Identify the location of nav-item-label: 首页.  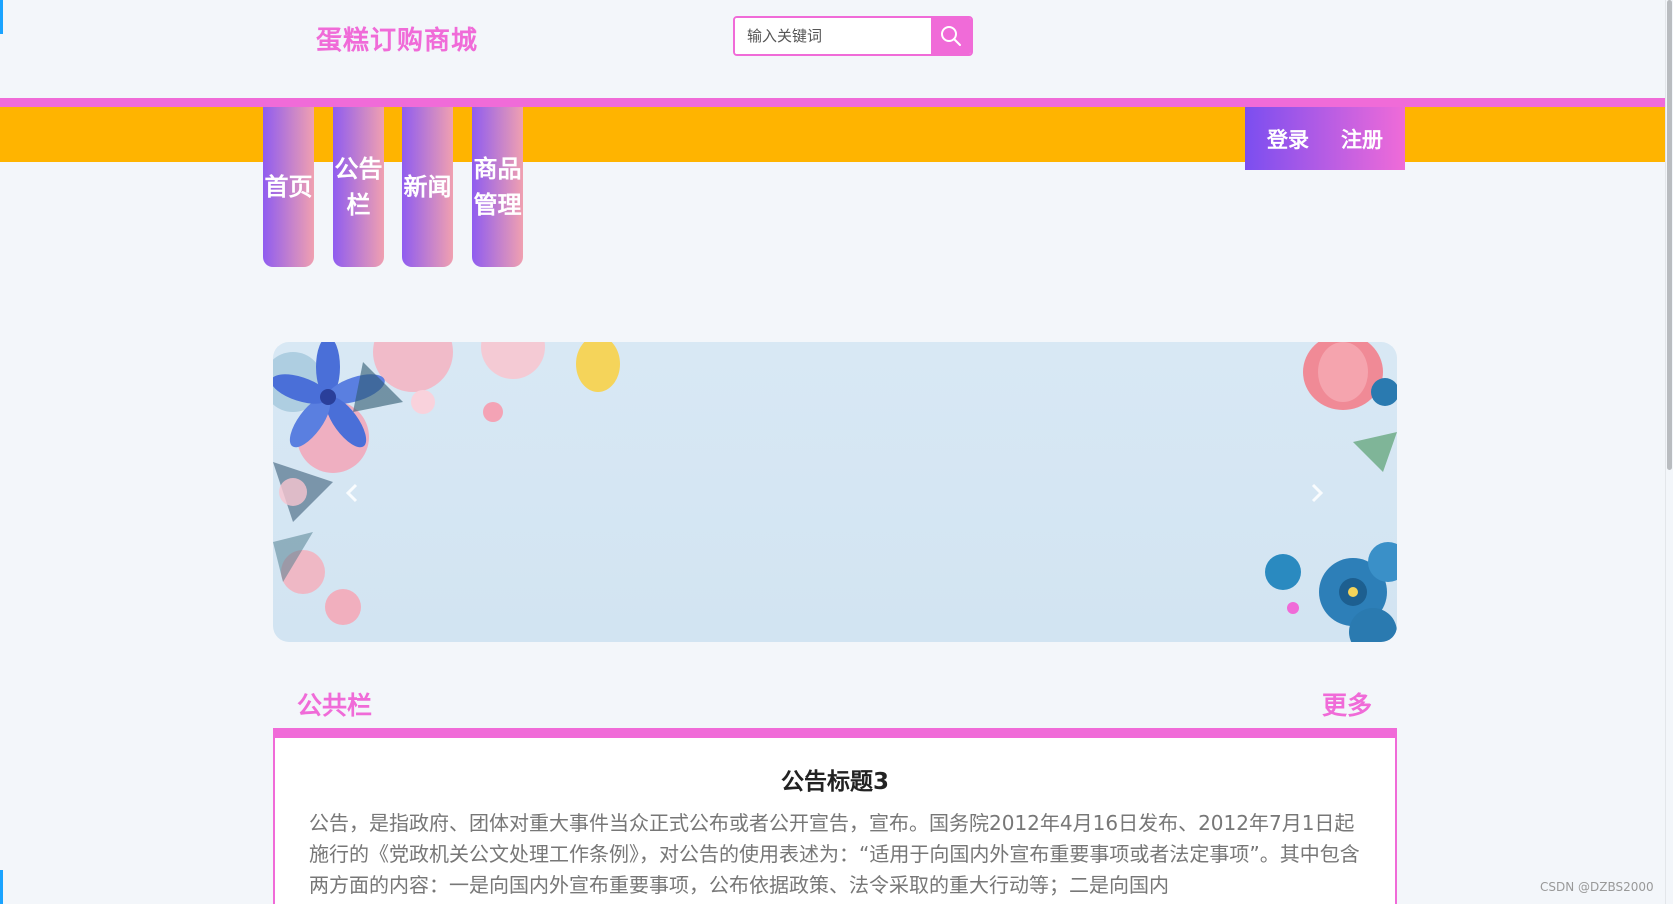
(288, 187).